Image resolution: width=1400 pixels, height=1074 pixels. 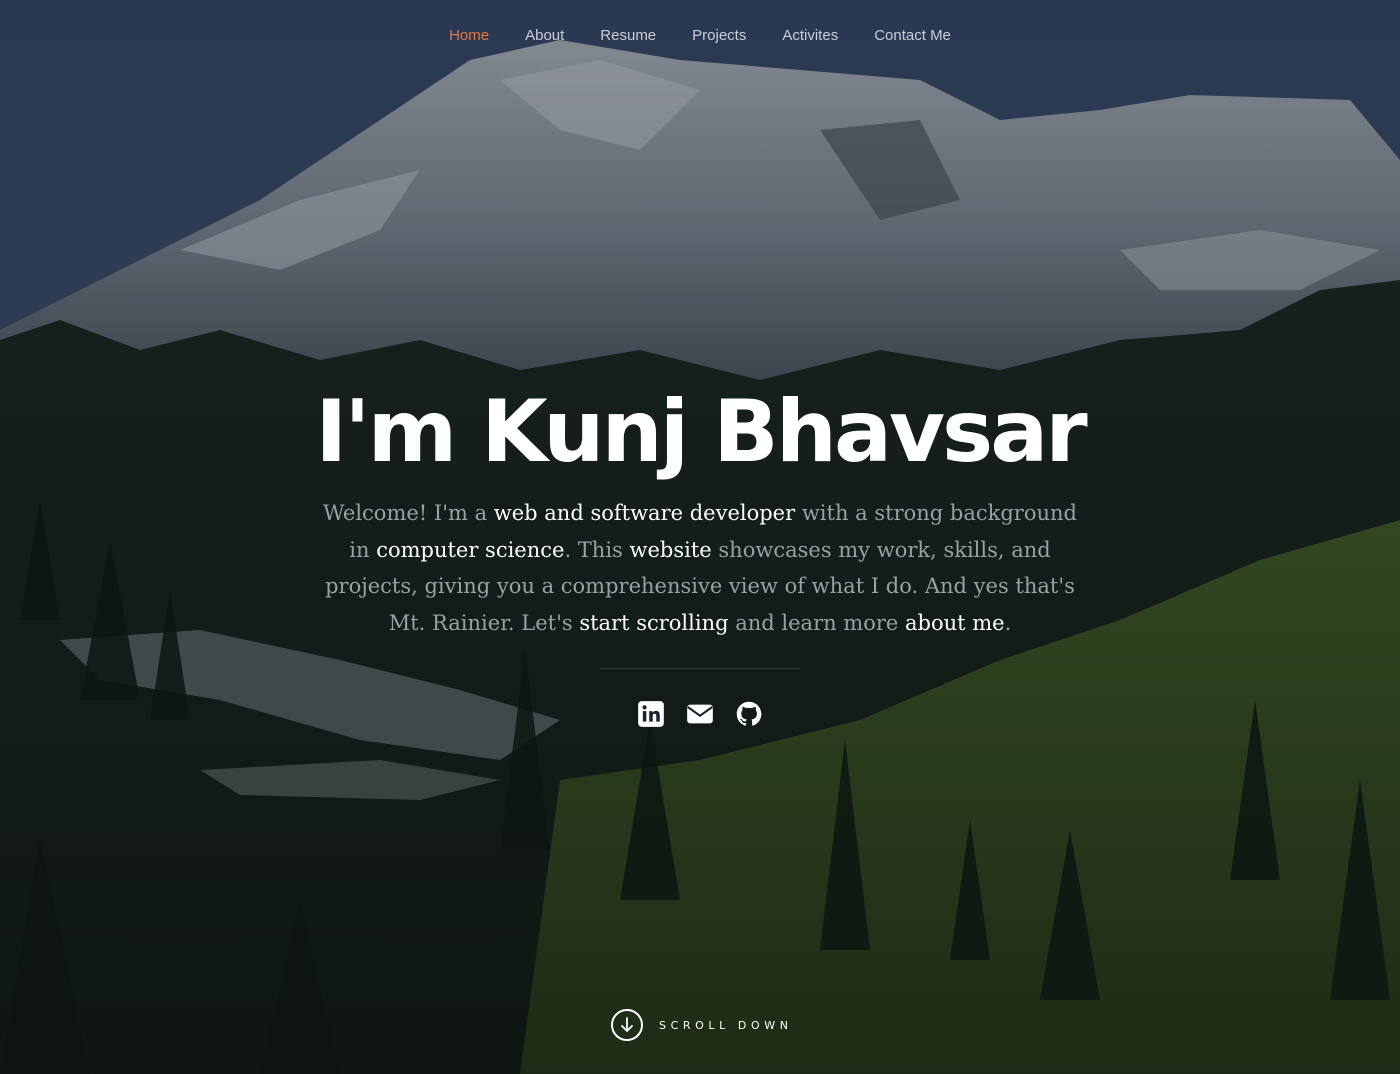 What do you see at coordinates (654, 622) in the screenshot?
I see `intro-highlight-text: start scrolling` at bounding box center [654, 622].